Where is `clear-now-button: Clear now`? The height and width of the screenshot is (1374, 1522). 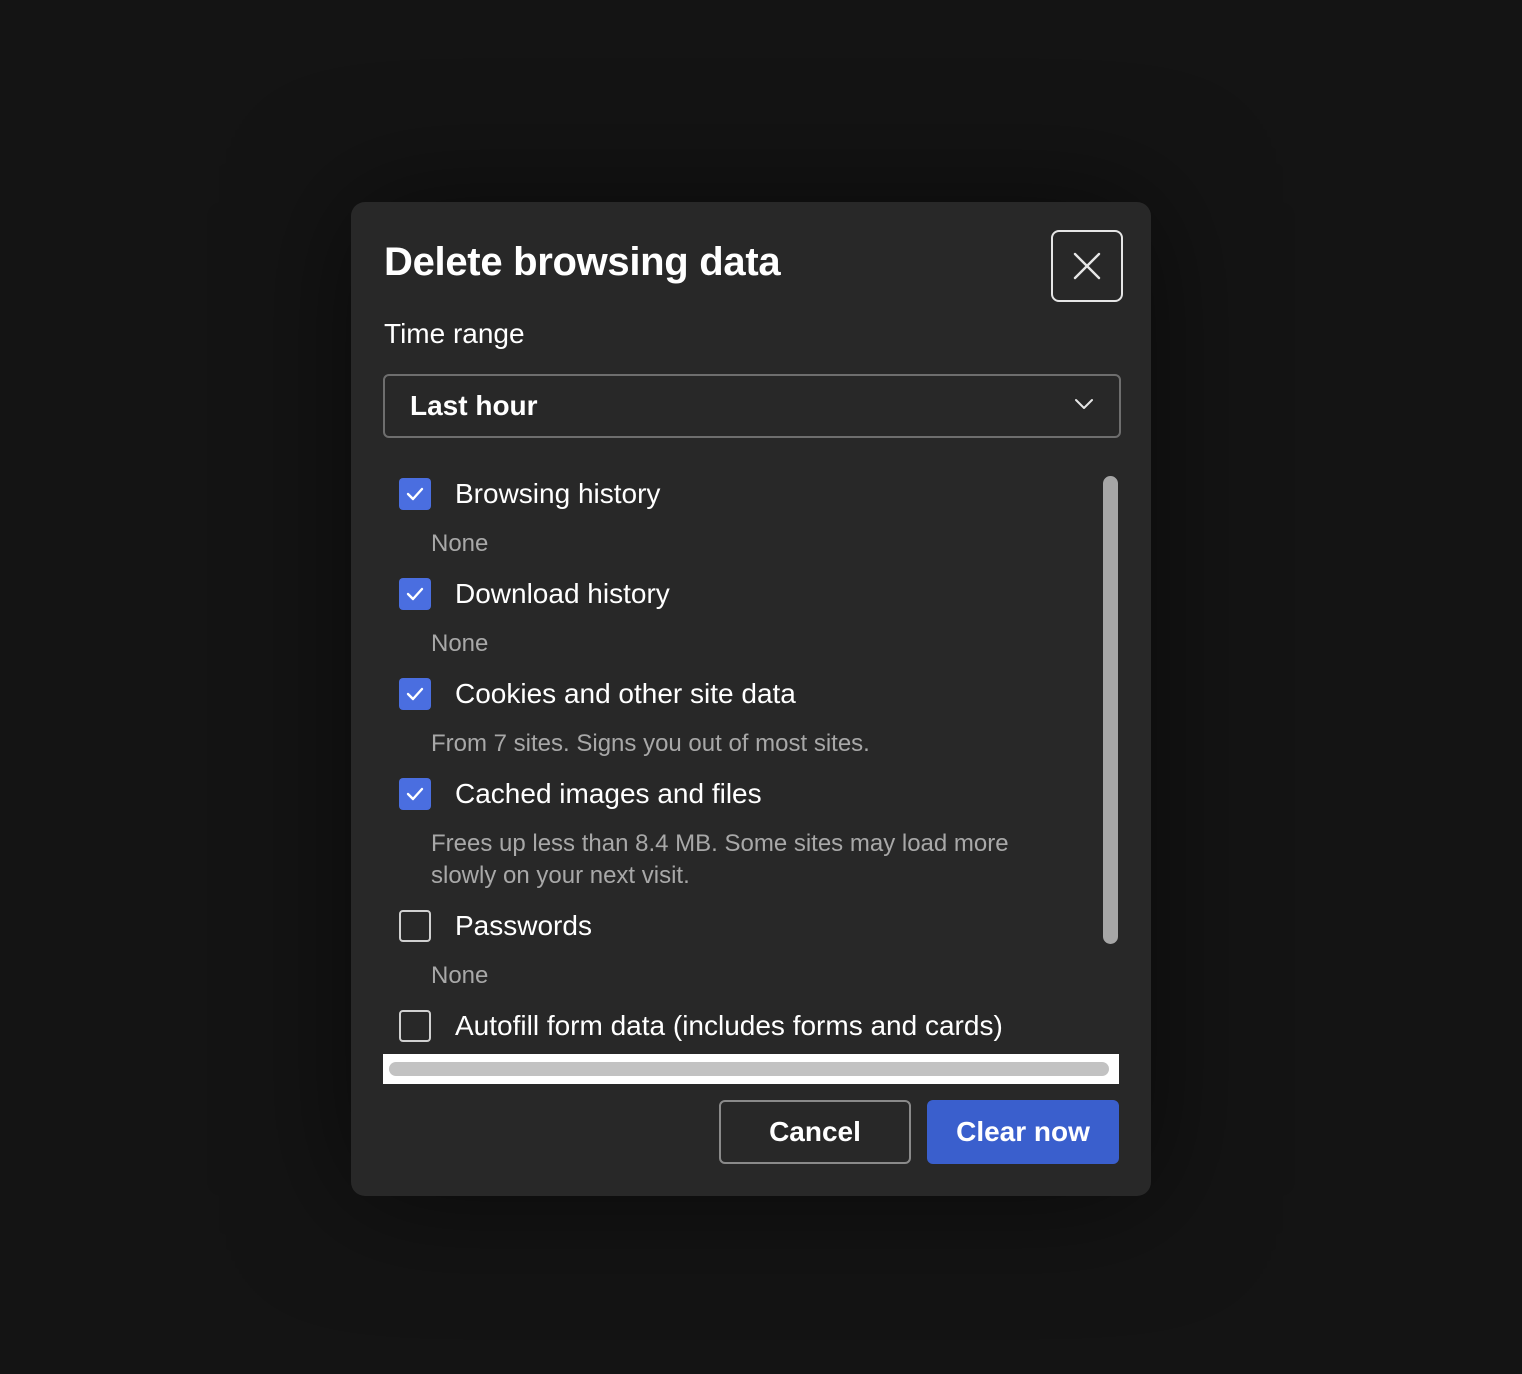 clear-now-button: Clear now is located at coordinates (1023, 1132).